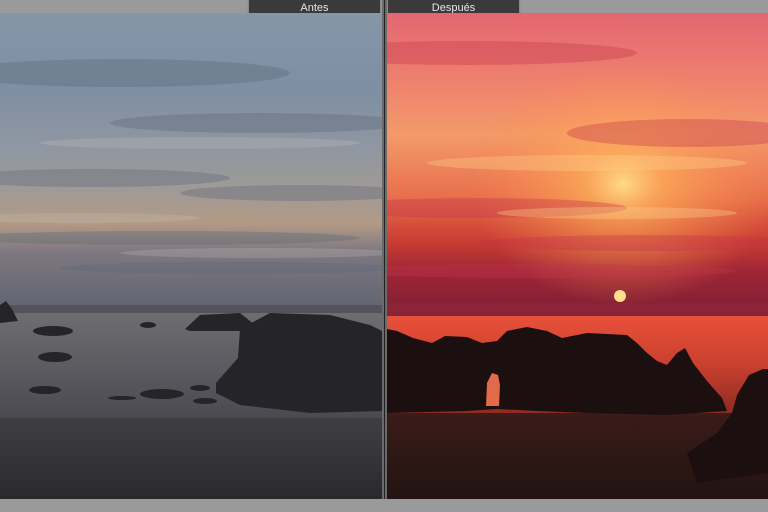 The width and height of the screenshot is (768, 512). Describe the element at coordinates (384, 505) in the screenshot. I see `bottom-bar` at that location.